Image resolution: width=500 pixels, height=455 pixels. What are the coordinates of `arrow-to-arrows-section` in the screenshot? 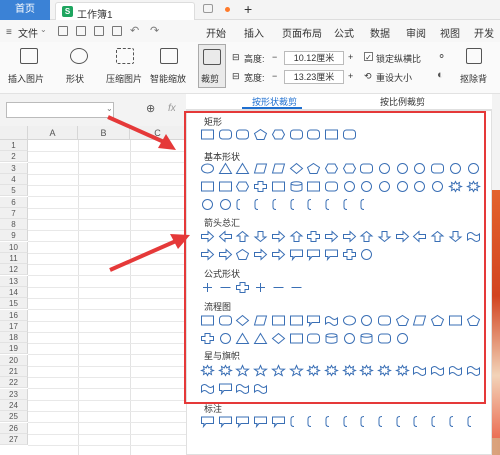 It's located at (143, 255).